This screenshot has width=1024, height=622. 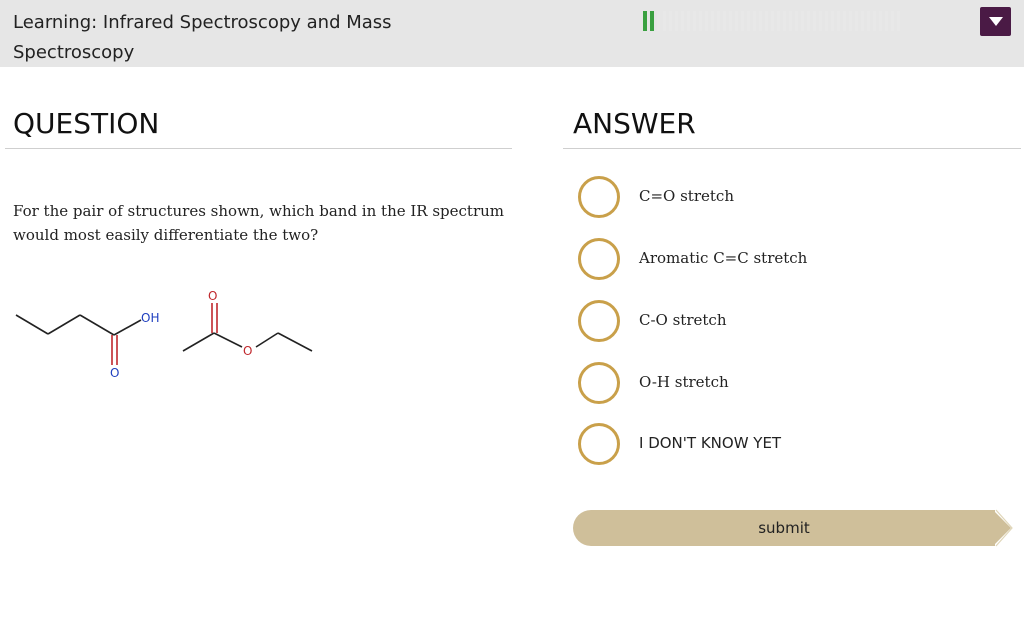 I want to click on answer-choice-label: C-O stretch, so click(x=683, y=320).